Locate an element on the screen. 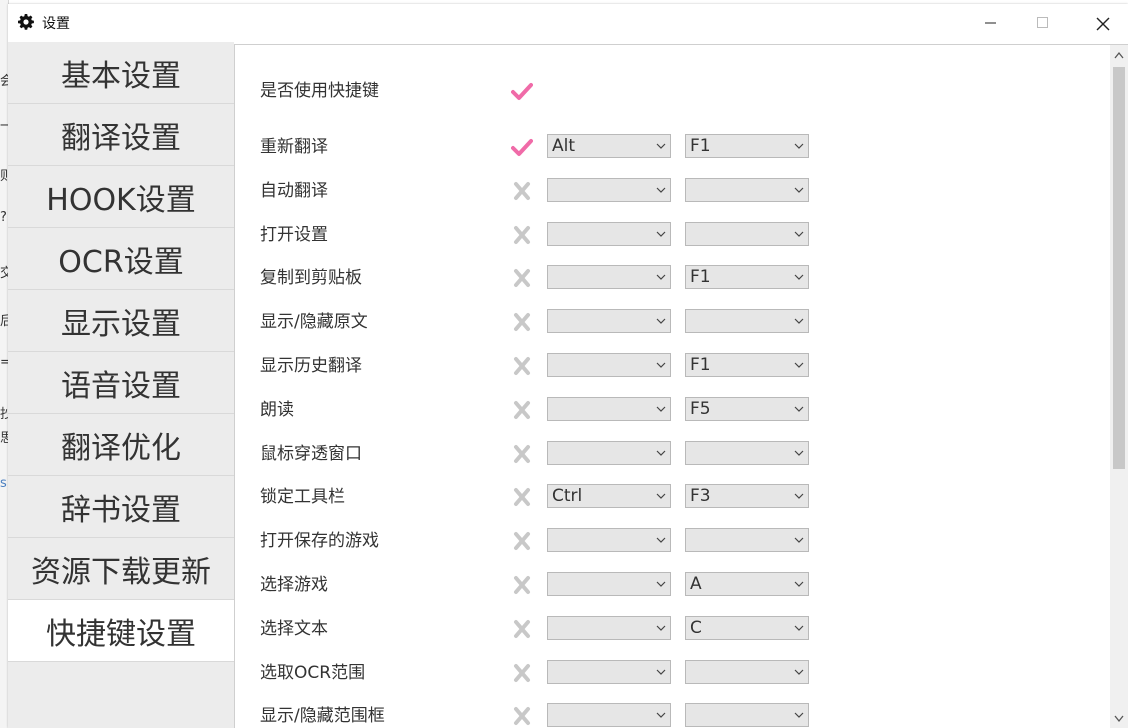 The height and width of the screenshot is (728, 1128). minimize-button is located at coordinates (991, 23).